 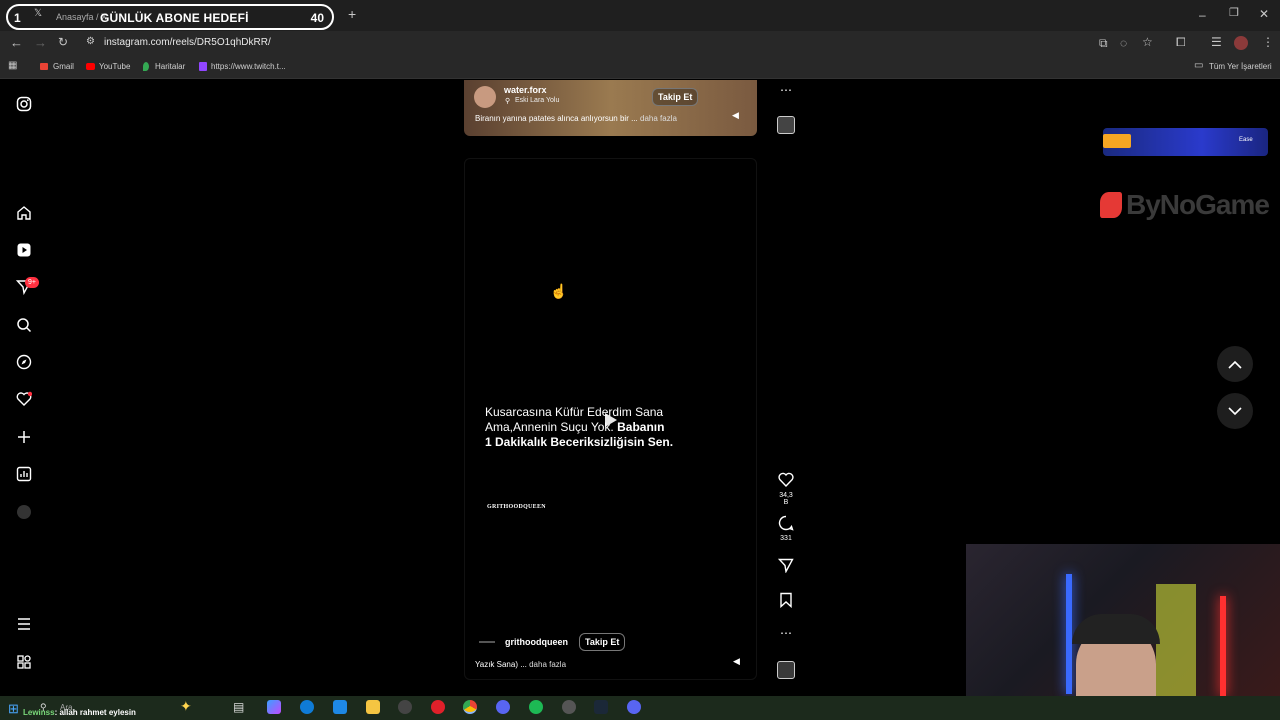 I want to click on play-icon, so click(x=611, y=420).